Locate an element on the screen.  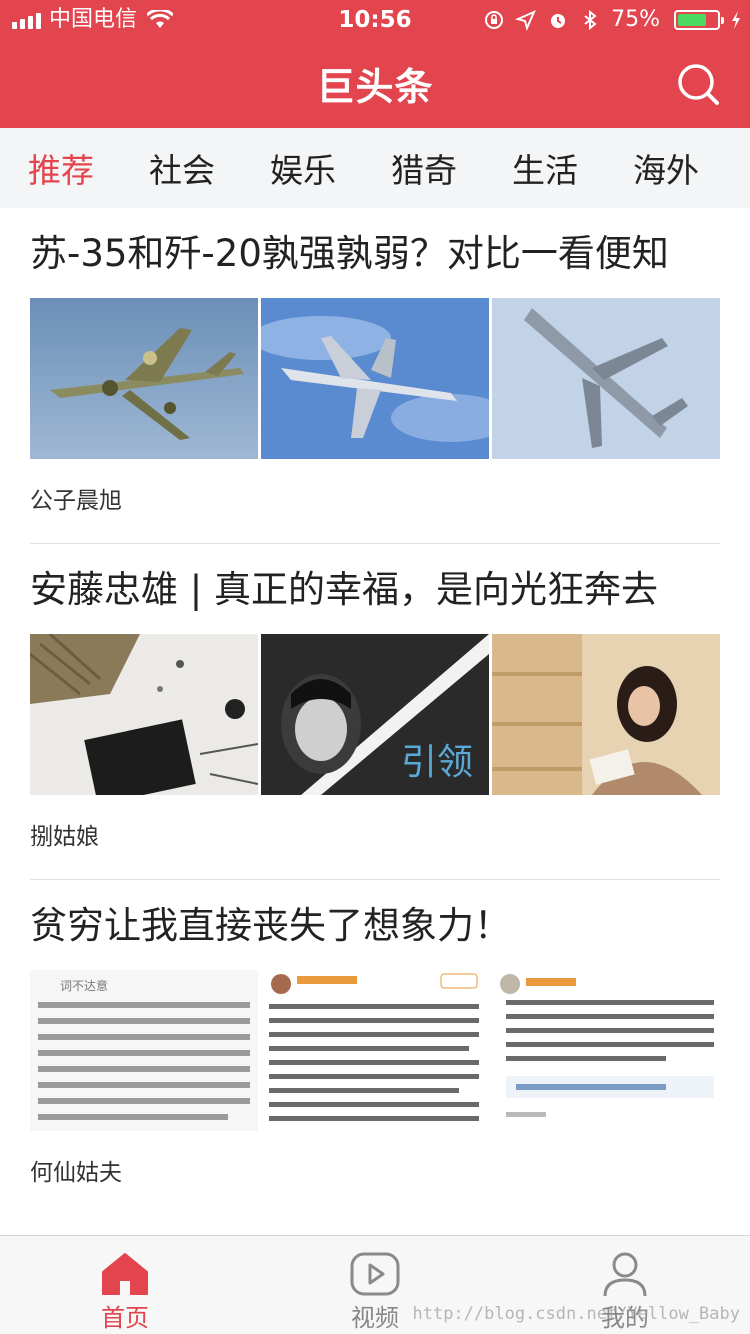
play-icon is located at coordinates (375, 1274).